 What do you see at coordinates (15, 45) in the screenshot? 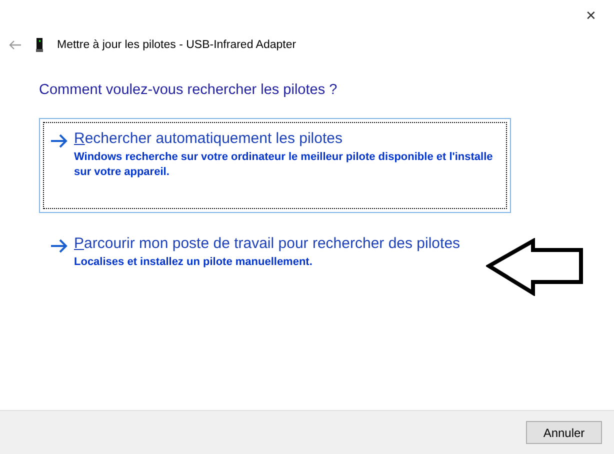
I see `back-arrow-icon` at bounding box center [15, 45].